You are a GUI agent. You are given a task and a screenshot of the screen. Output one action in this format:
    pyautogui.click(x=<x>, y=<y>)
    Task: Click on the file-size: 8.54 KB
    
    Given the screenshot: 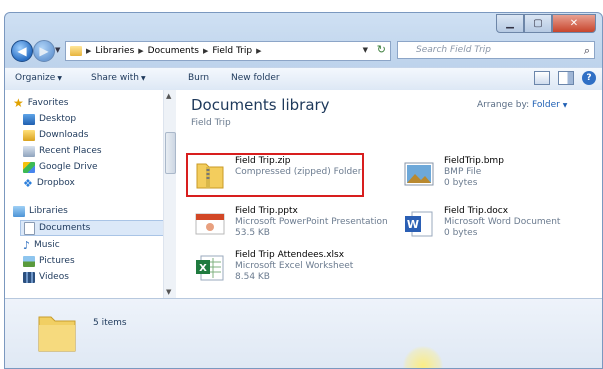 What is the action you would take?
    pyautogui.click(x=252, y=277)
    